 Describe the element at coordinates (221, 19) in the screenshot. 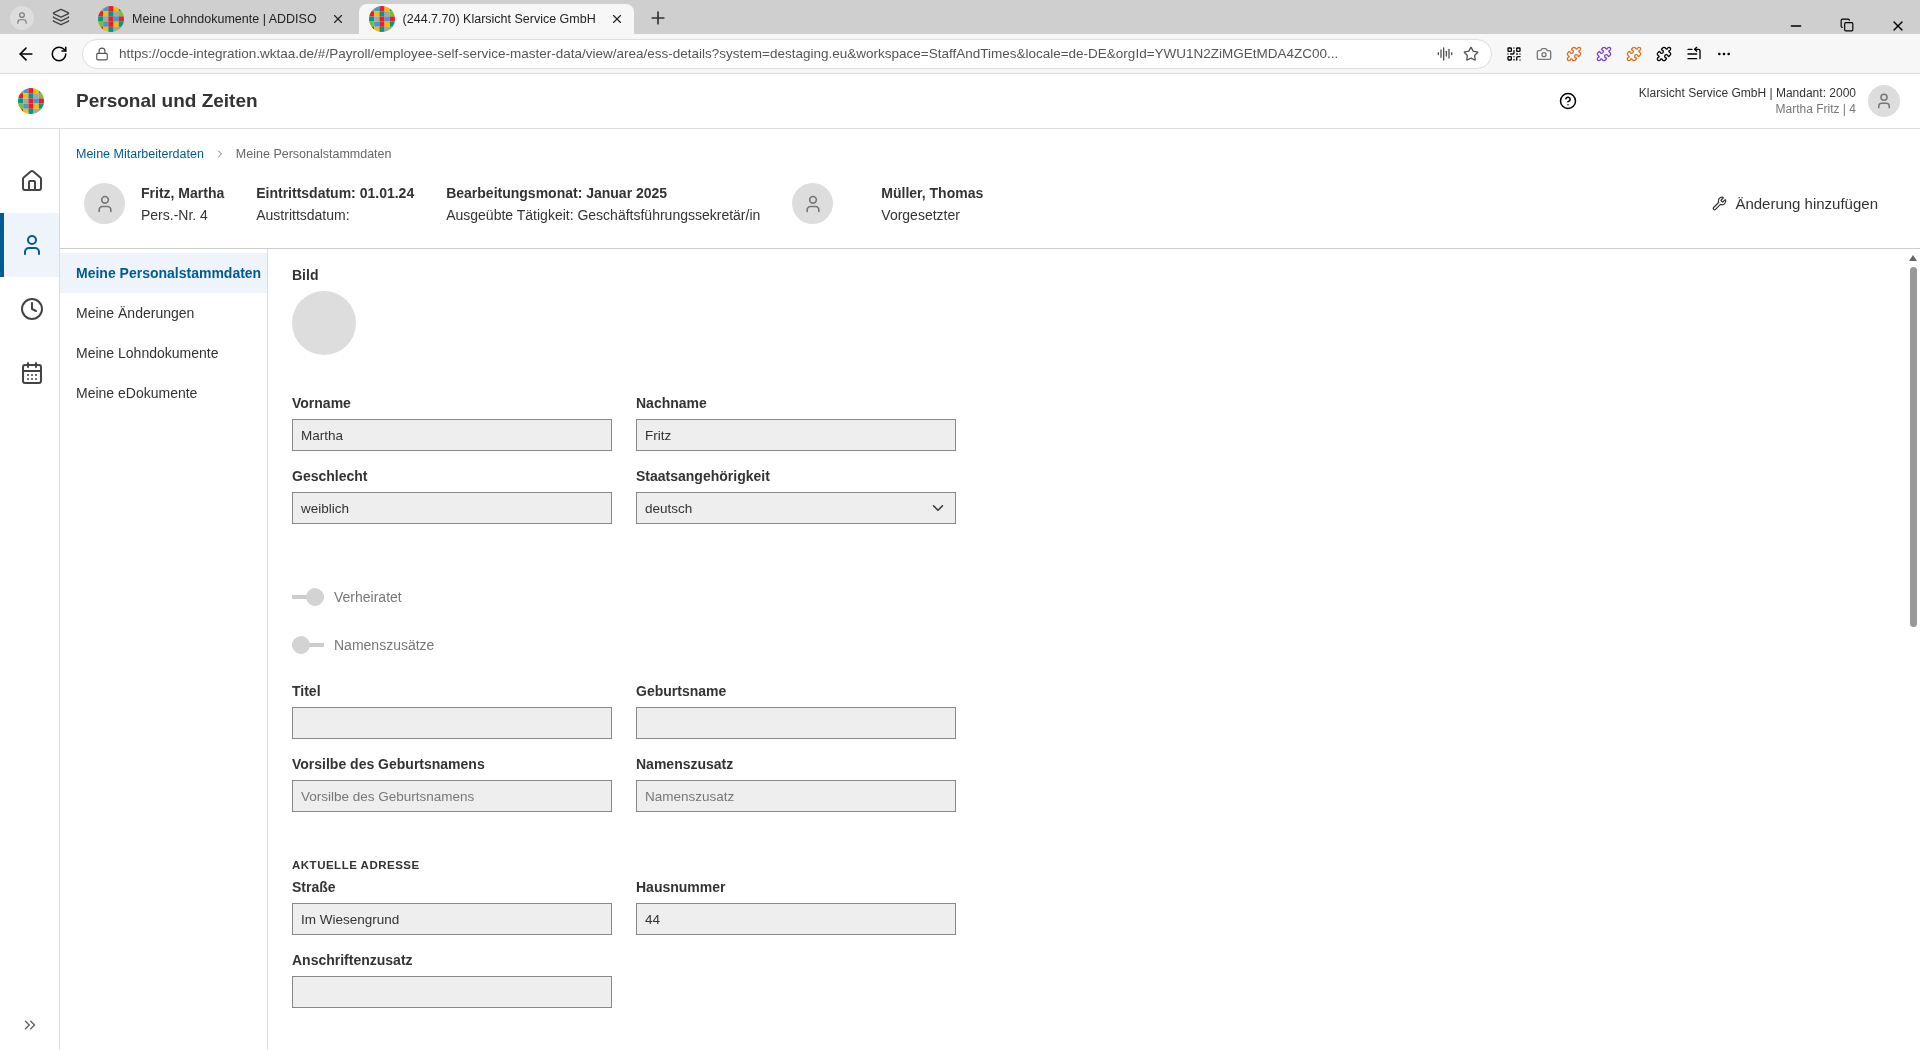

I see `browser-tab: Meine Lohndokumente | ADDISO` at that location.